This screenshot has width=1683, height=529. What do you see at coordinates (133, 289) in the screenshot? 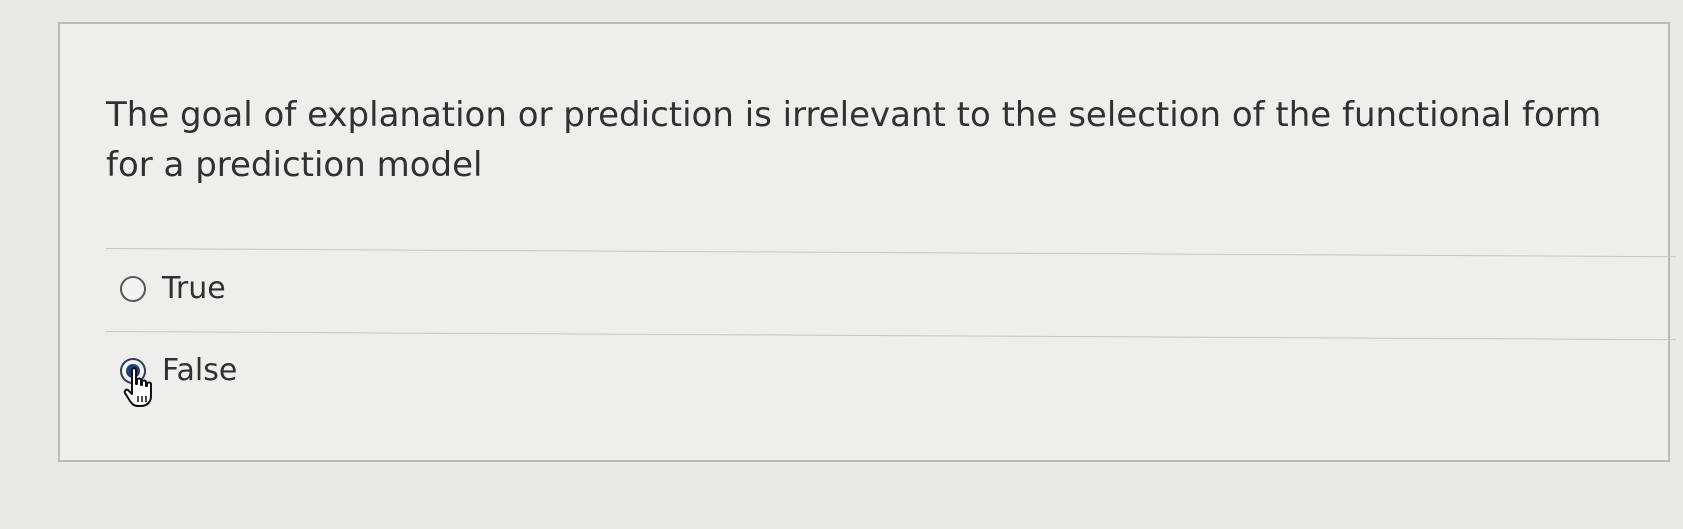
I see `radio-true` at bounding box center [133, 289].